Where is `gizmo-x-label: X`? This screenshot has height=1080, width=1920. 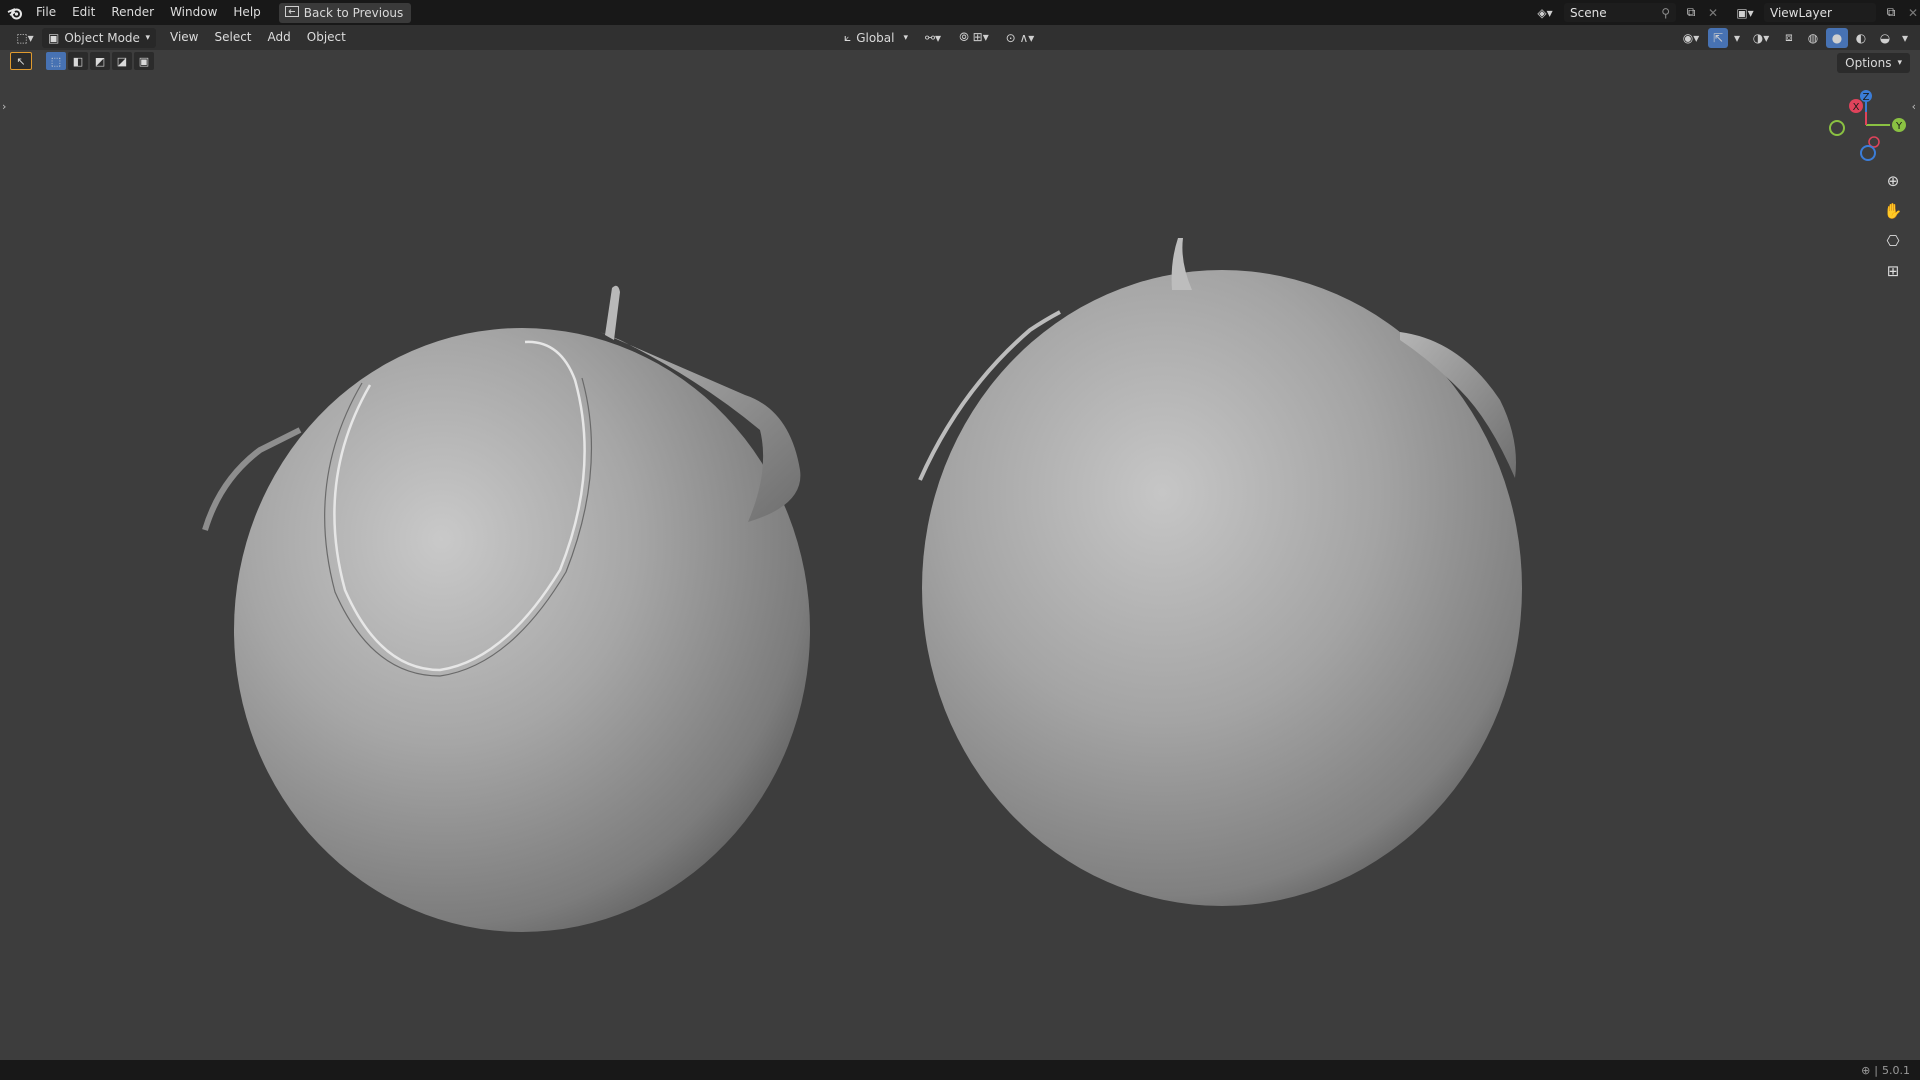 gizmo-x-label: X is located at coordinates (1856, 107).